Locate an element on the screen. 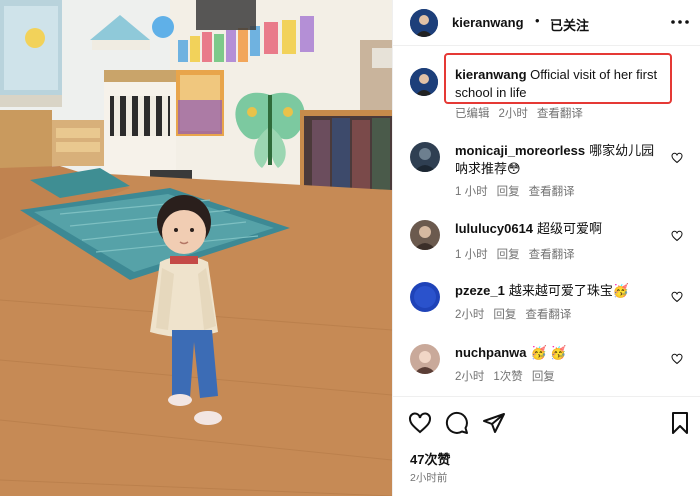 The image size is (700, 496). heart-icon is located at coordinates (420, 423).